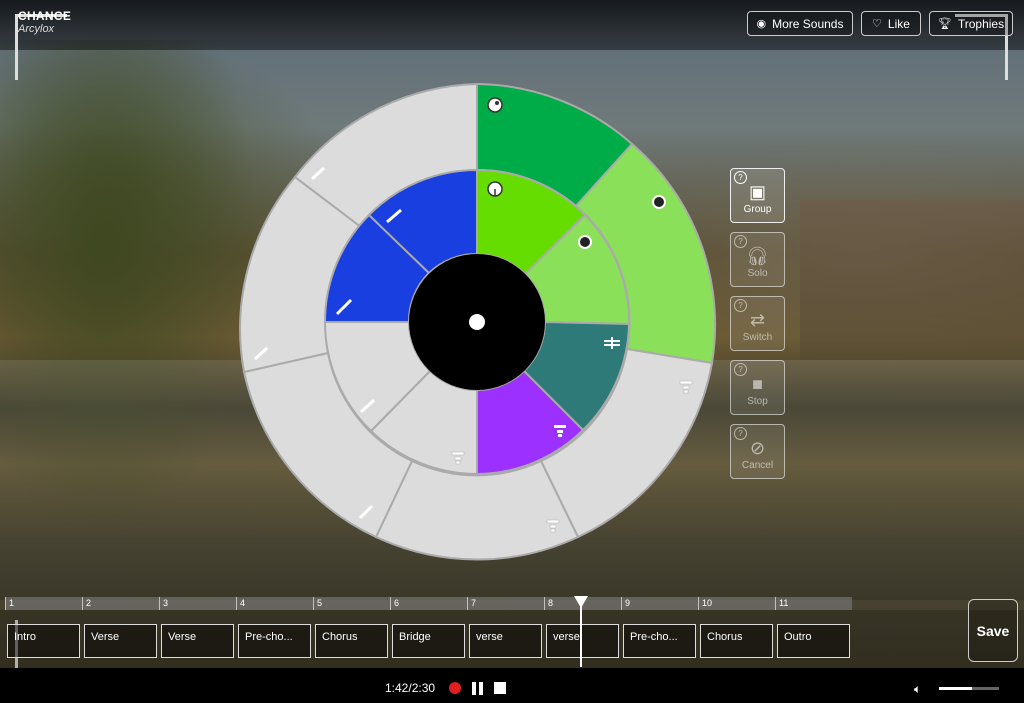 The height and width of the screenshot is (703, 1024). Describe the element at coordinates (581, 602) in the screenshot. I see `playhead-handle` at that location.